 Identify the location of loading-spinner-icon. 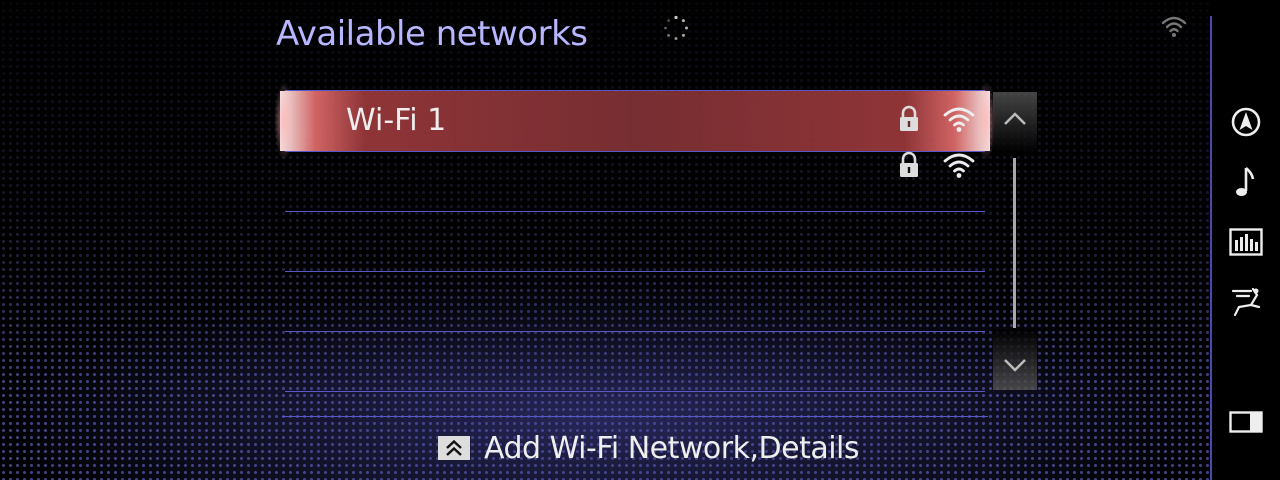
(676, 27).